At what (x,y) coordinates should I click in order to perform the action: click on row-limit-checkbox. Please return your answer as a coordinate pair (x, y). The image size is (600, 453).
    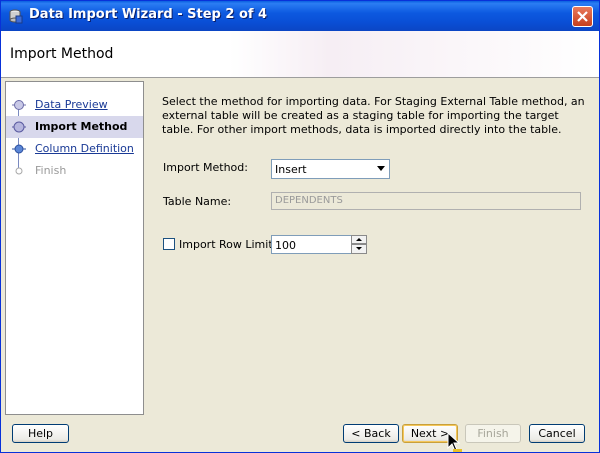
    Looking at the image, I should click on (169, 244).